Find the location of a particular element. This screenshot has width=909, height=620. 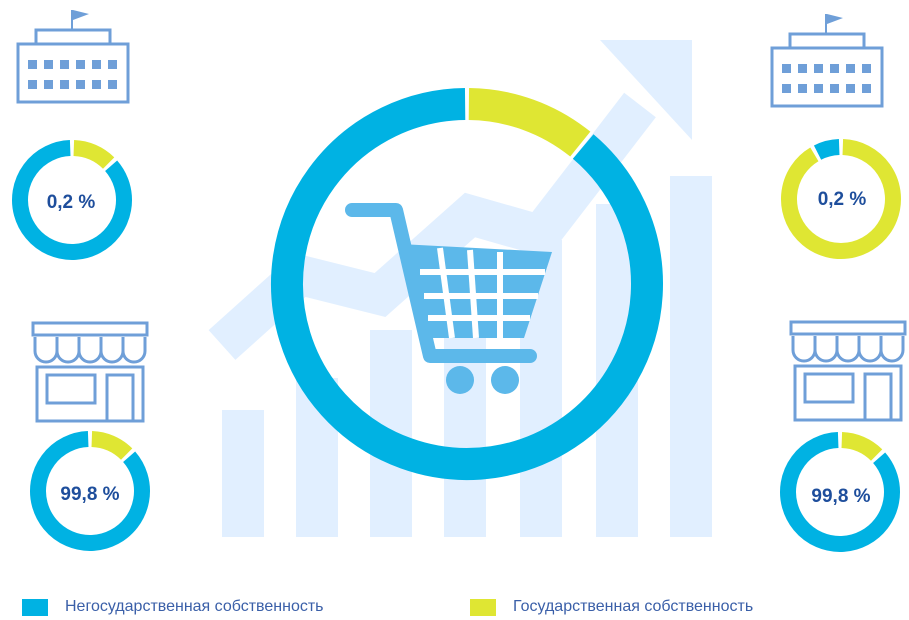

legend-label-state: Государственная собственность is located at coordinates (633, 606).